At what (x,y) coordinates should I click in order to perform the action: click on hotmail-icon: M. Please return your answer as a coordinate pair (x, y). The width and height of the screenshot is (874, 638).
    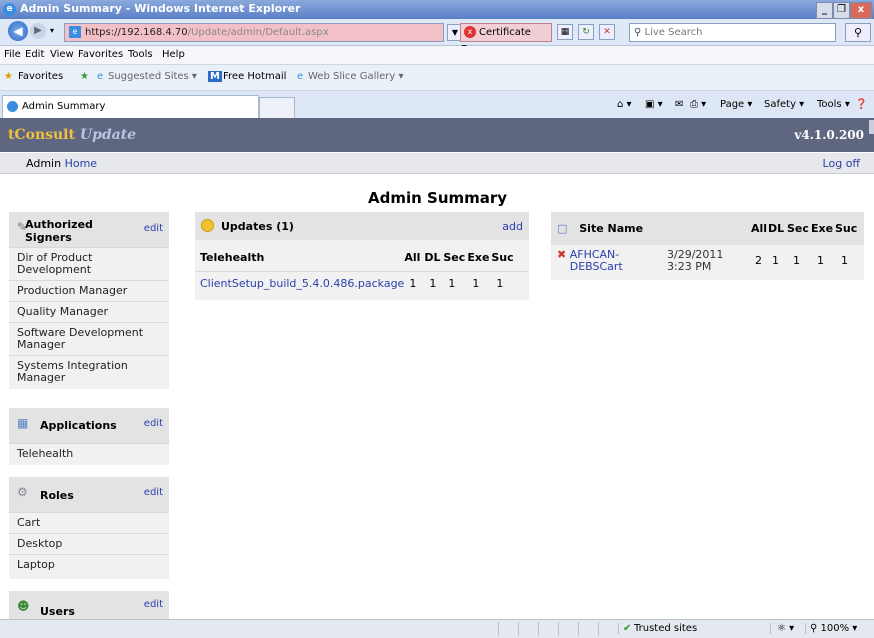
    Looking at the image, I should click on (215, 76).